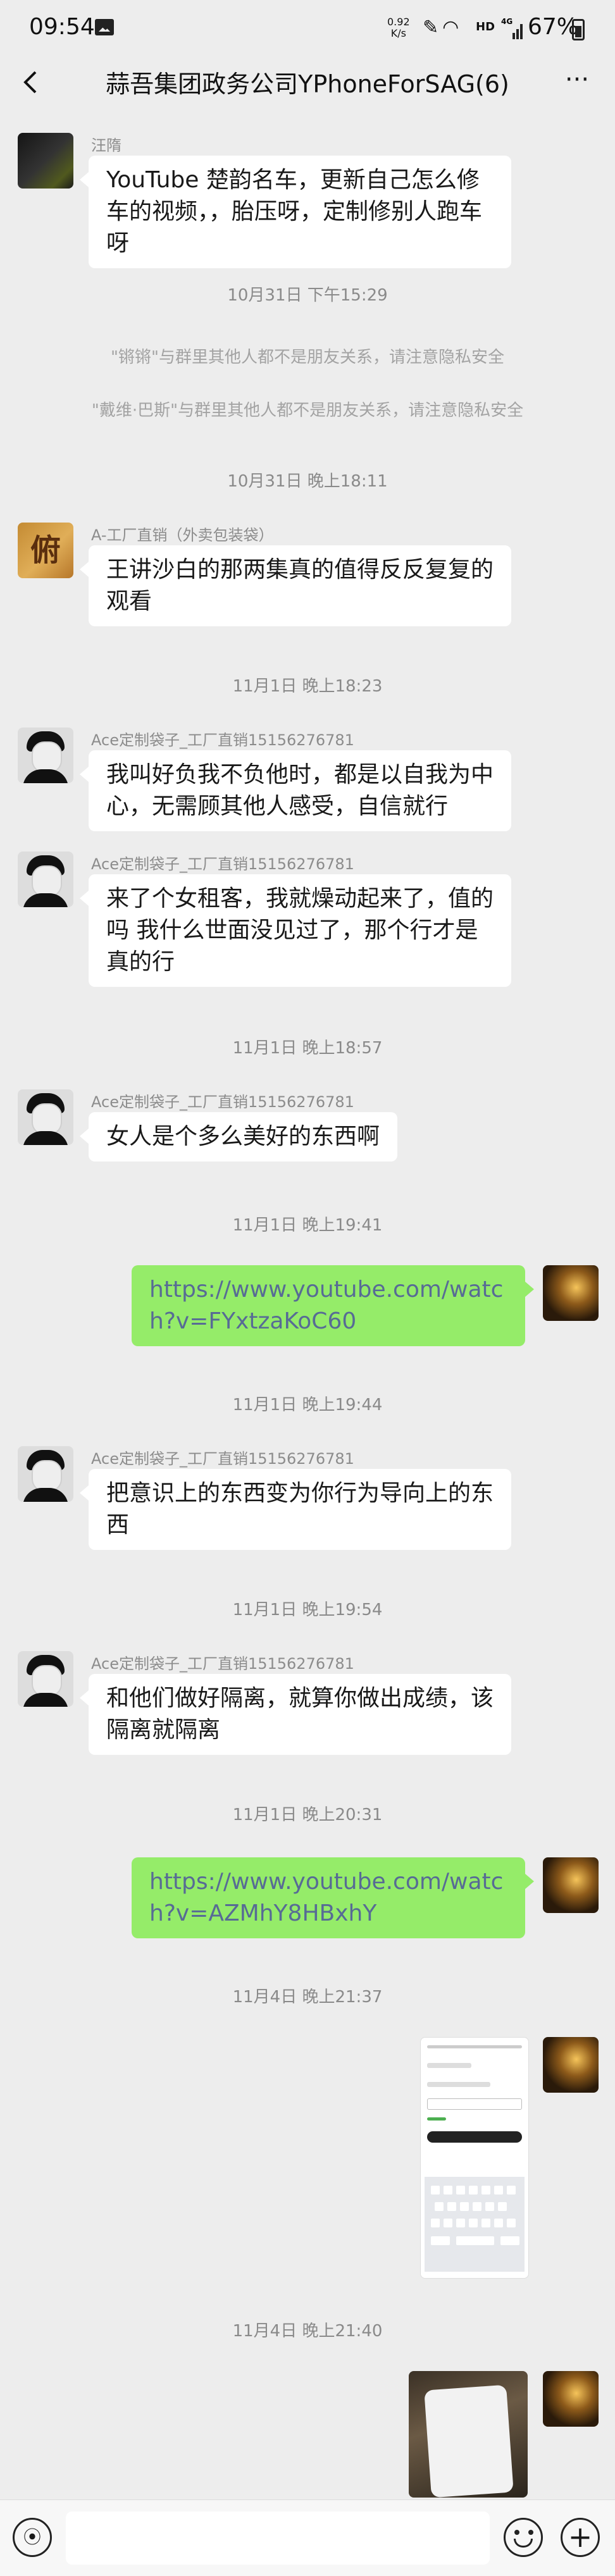  I want to click on hd-label: HD, so click(486, 27).